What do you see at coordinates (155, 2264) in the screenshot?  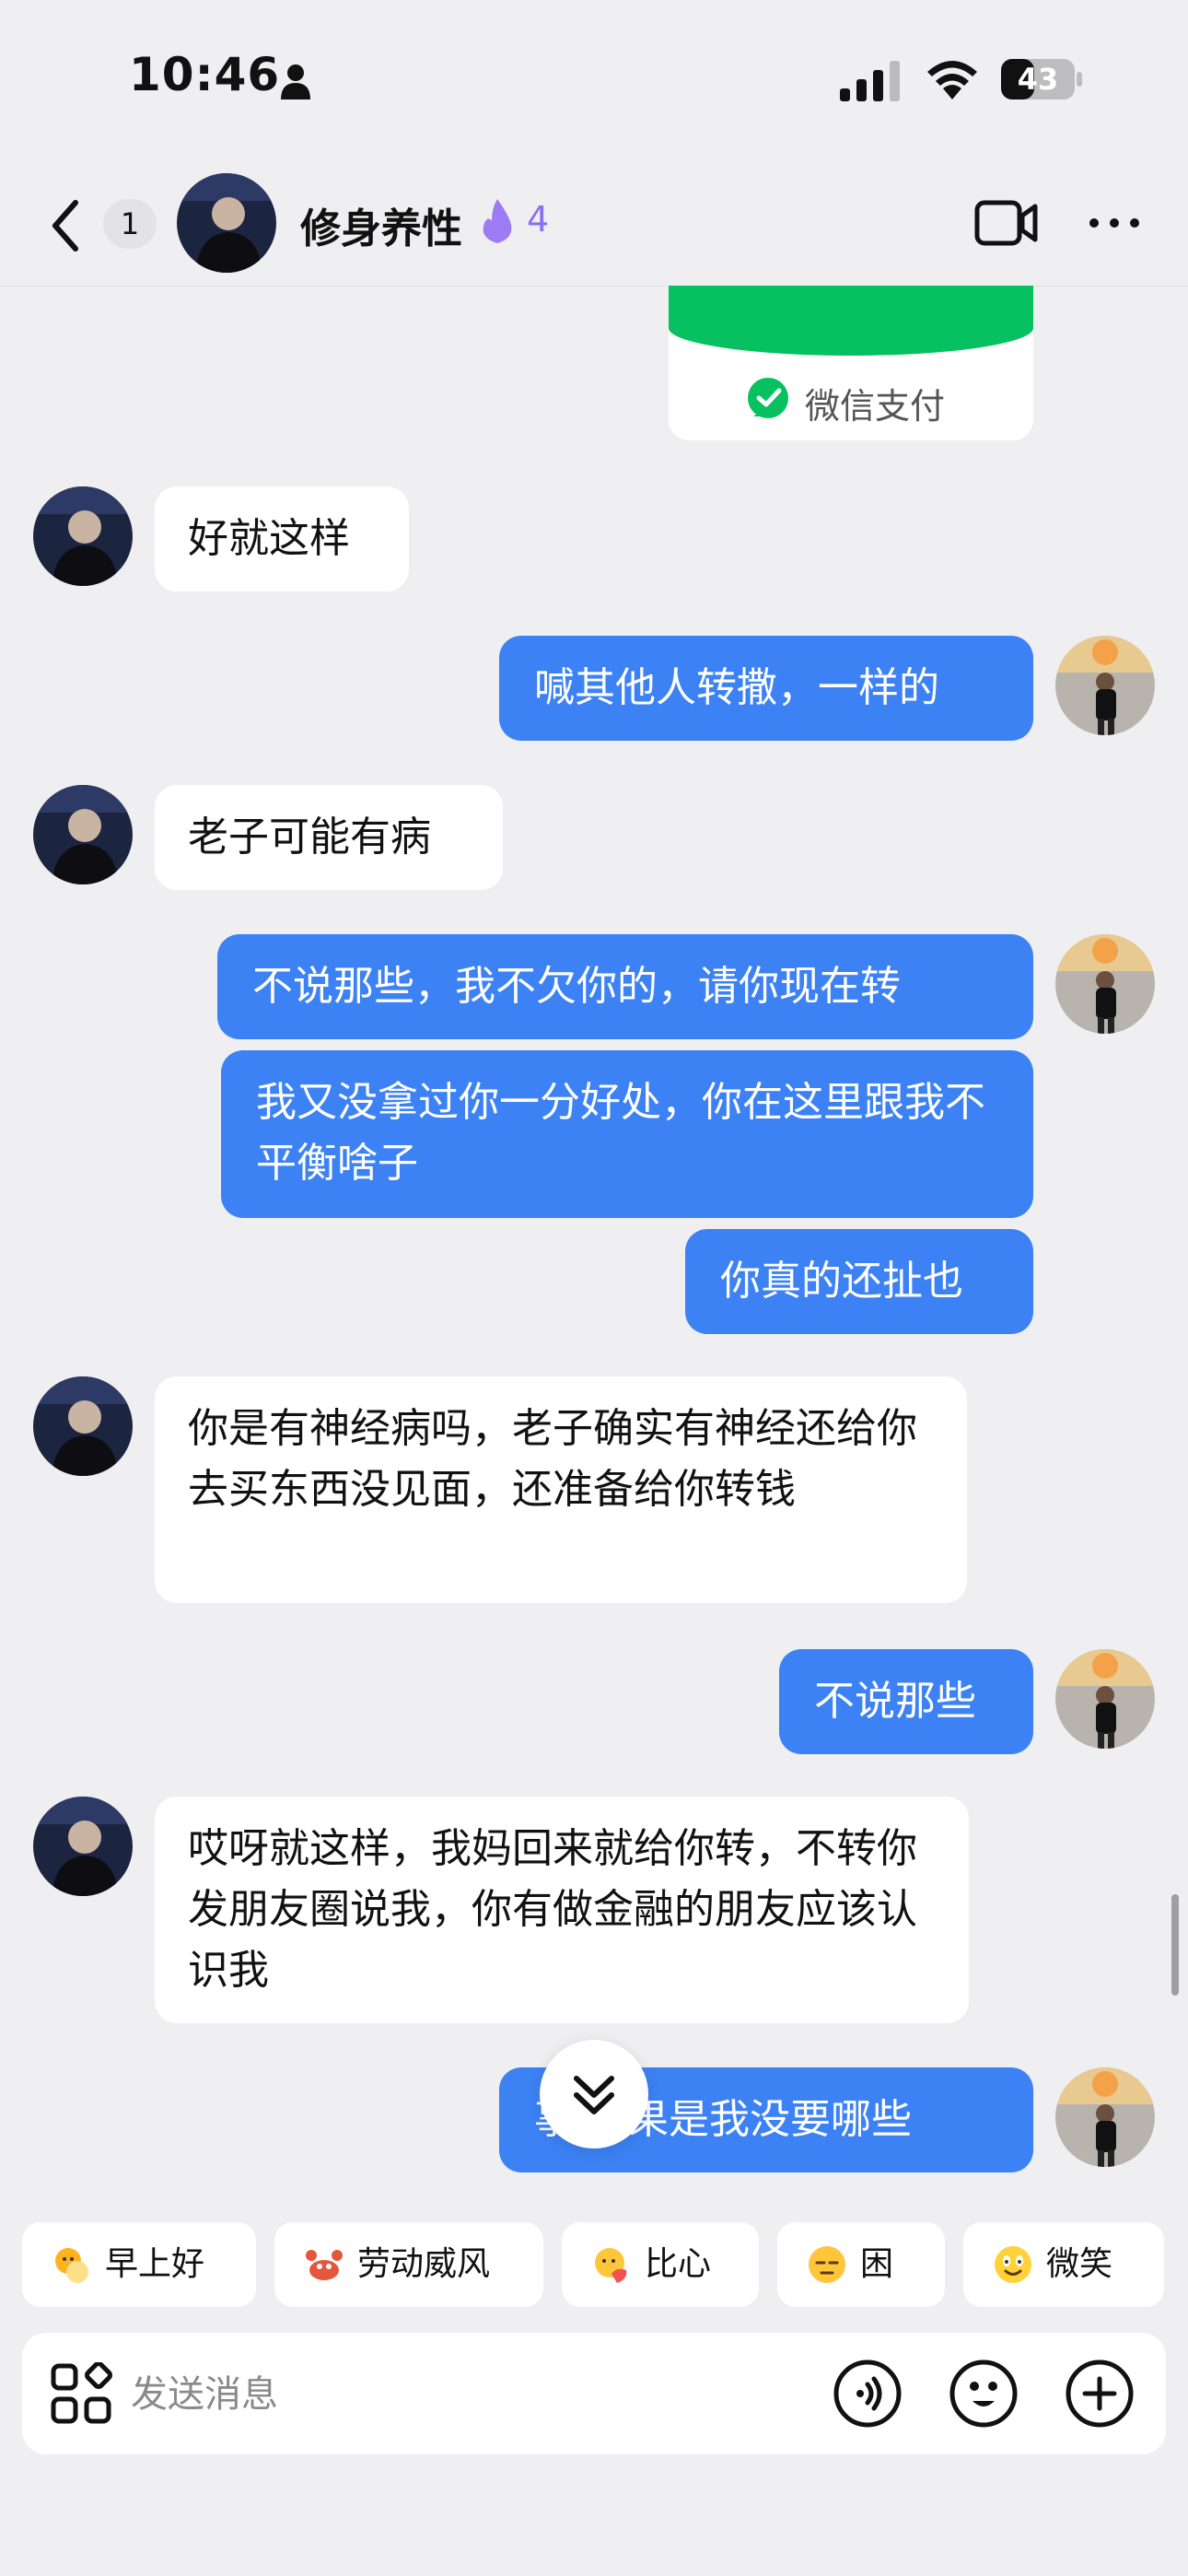 I see `quick-reply-label: 早上好` at bounding box center [155, 2264].